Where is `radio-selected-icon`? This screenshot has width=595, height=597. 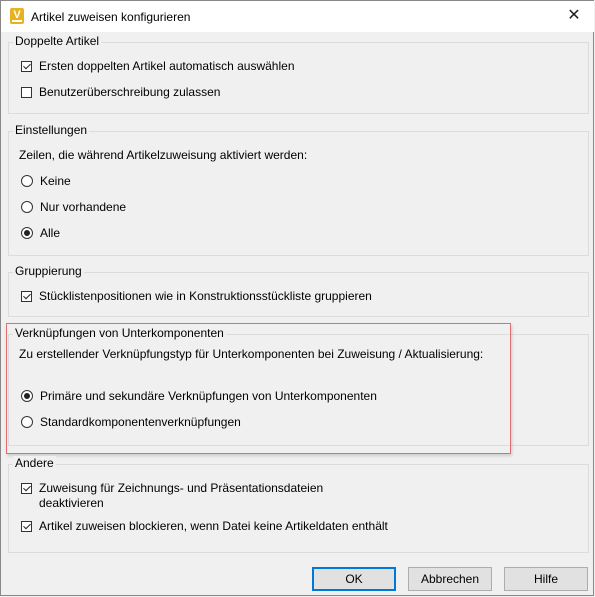 radio-selected-icon is located at coordinates (27, 233).